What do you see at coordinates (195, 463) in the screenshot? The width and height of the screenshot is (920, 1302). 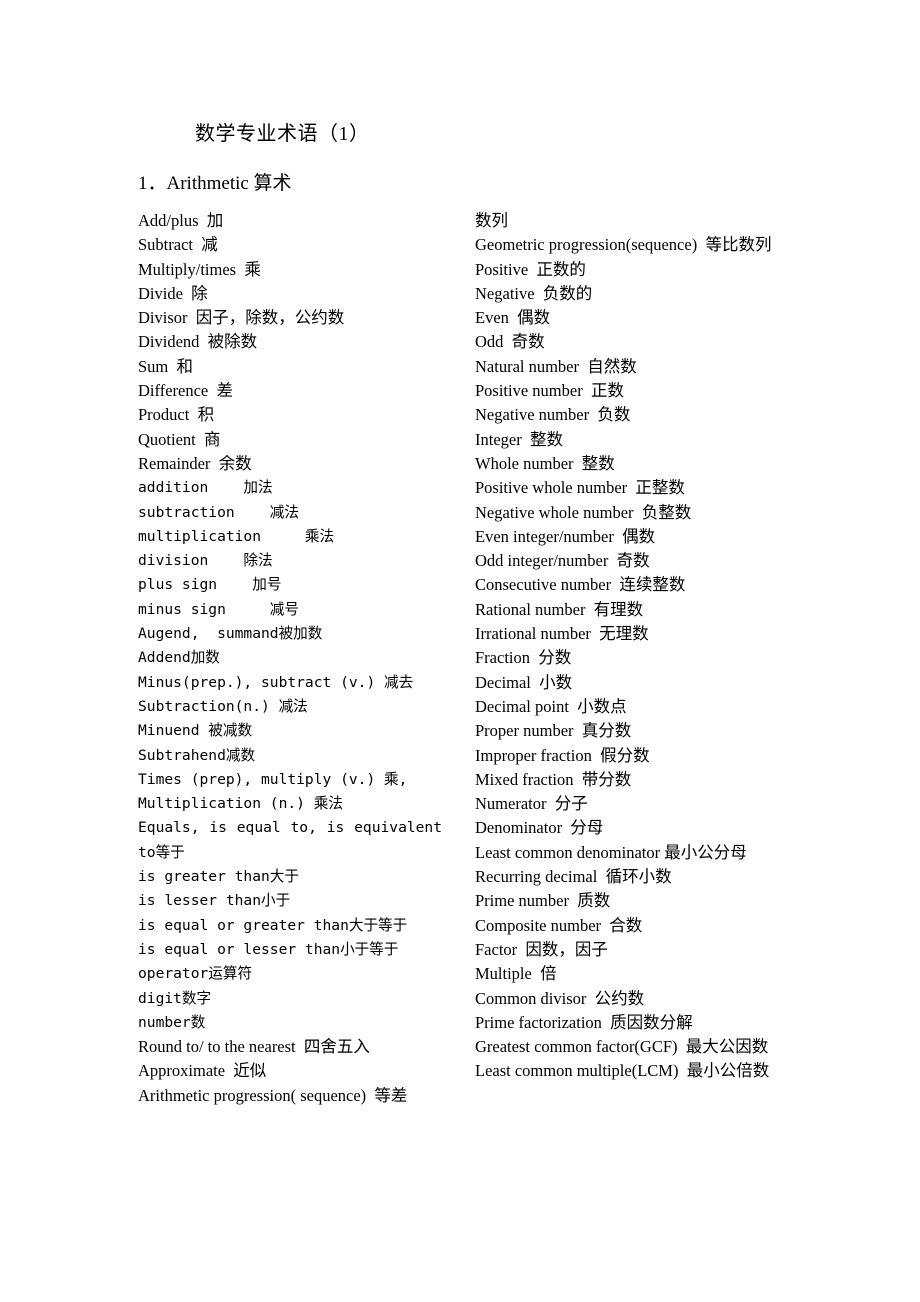 I see `term-entry: Remainder 余数` at bounding box center [195, 463].